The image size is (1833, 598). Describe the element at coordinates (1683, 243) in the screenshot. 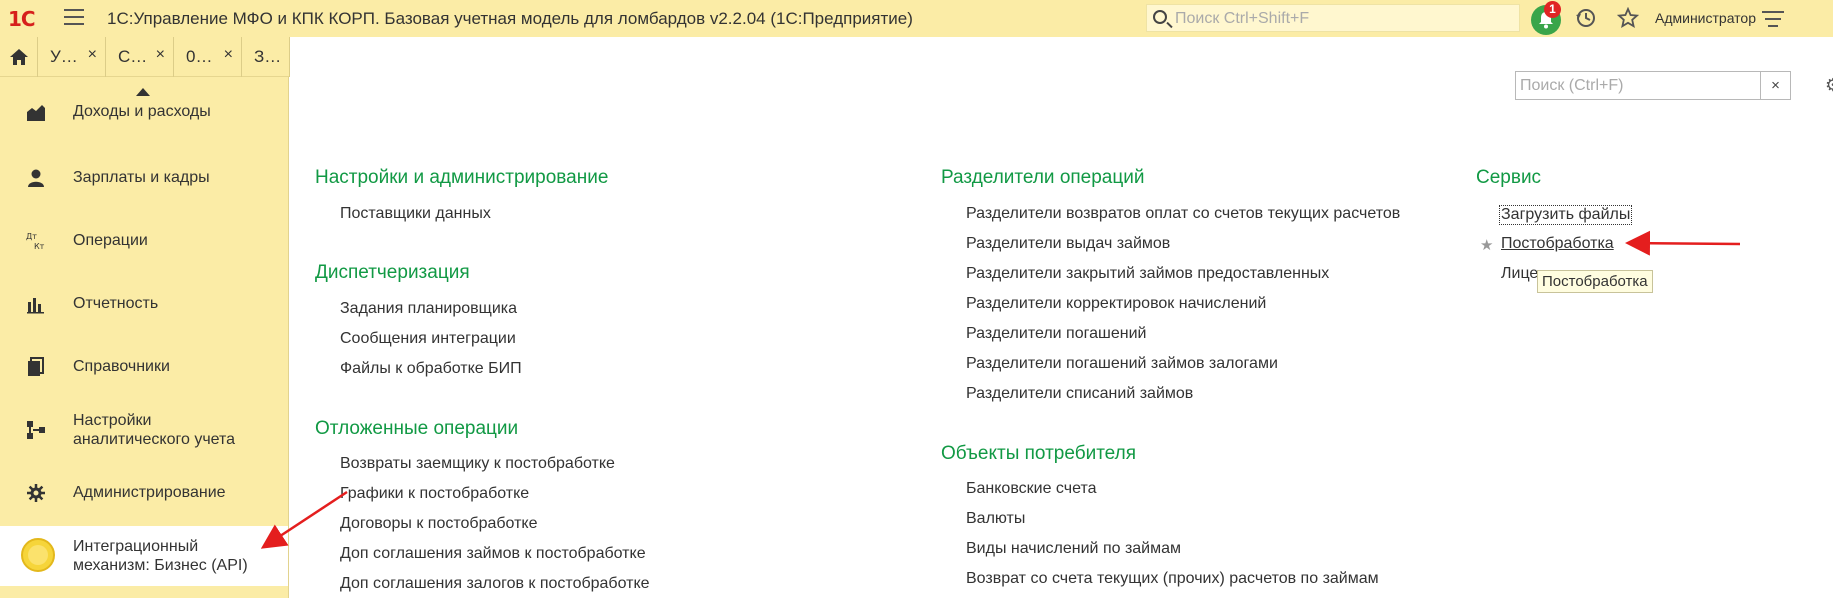

I see `arrow-to-postprocessing` at that location.